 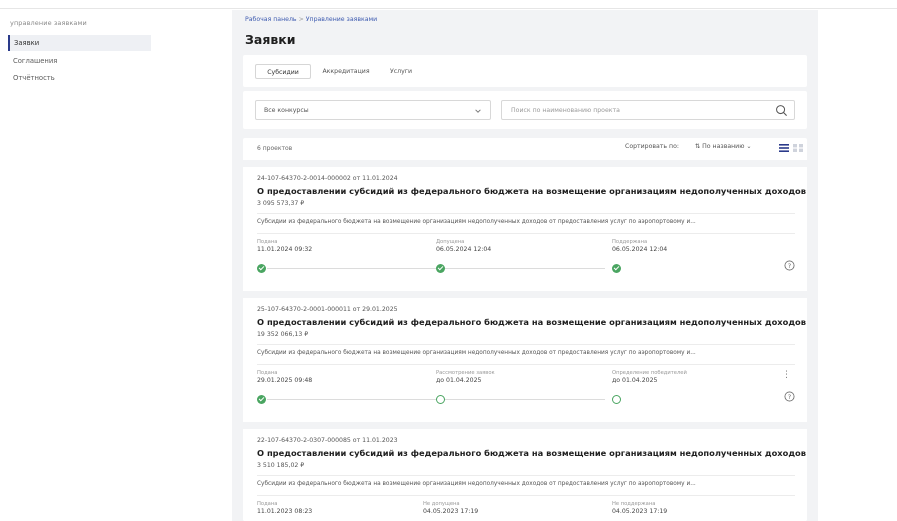 I want to click on stage-label: Допущена, so click(x=450, y=242).